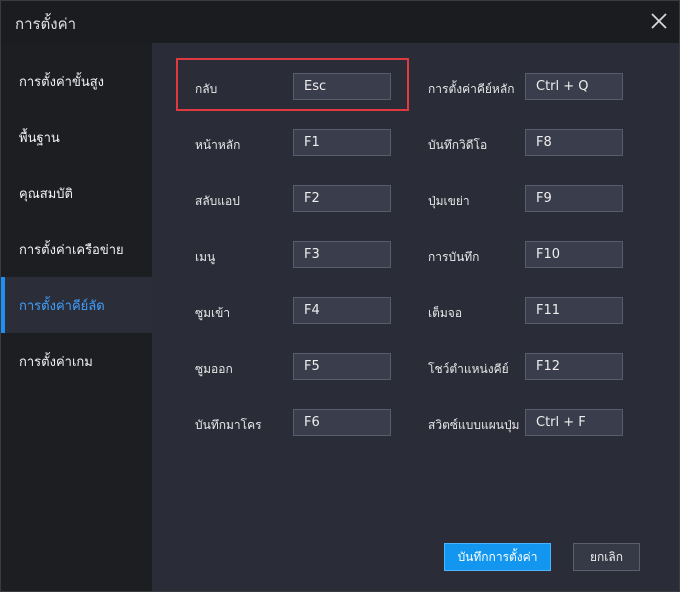  Describe the element at coordinates (342, 198) in the screenshot. I see `shortcut-key-switch-app: F2` at that location.